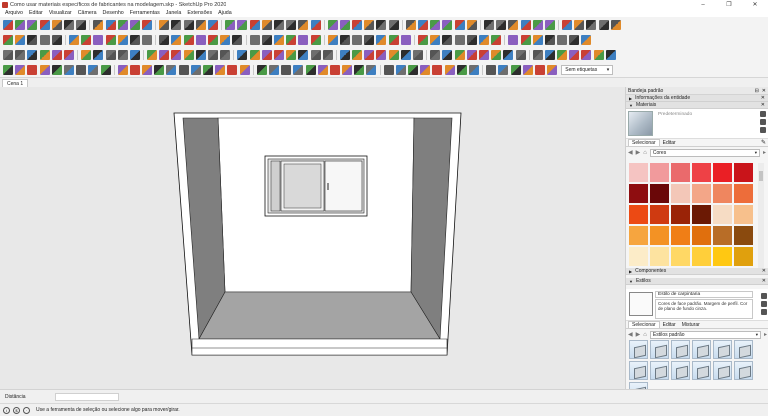  I want to click on tab-styles-mix: Misturar, so click(691, 324).